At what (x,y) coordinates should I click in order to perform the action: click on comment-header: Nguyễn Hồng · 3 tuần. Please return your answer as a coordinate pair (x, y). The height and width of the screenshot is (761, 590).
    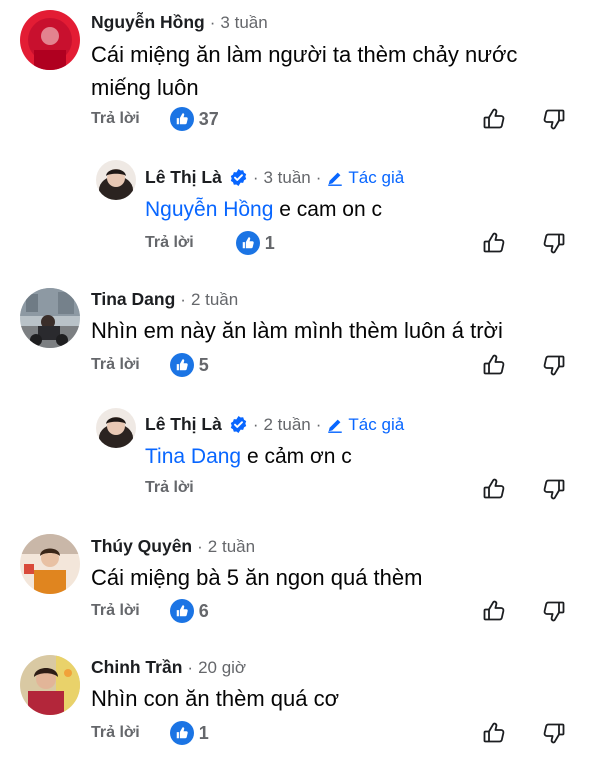
    Looking at the image, I should click on (179, 22).